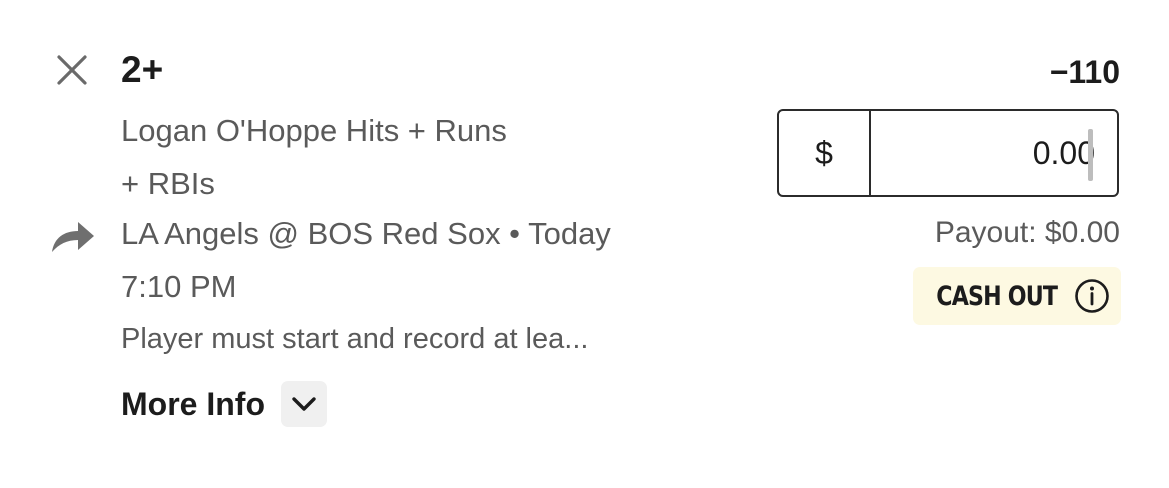 The width and height of the screenshot is (1169, 488). Describe the element at coordinates (73, 237) in the screenshot. I see `share-arrow-icon` at that location.